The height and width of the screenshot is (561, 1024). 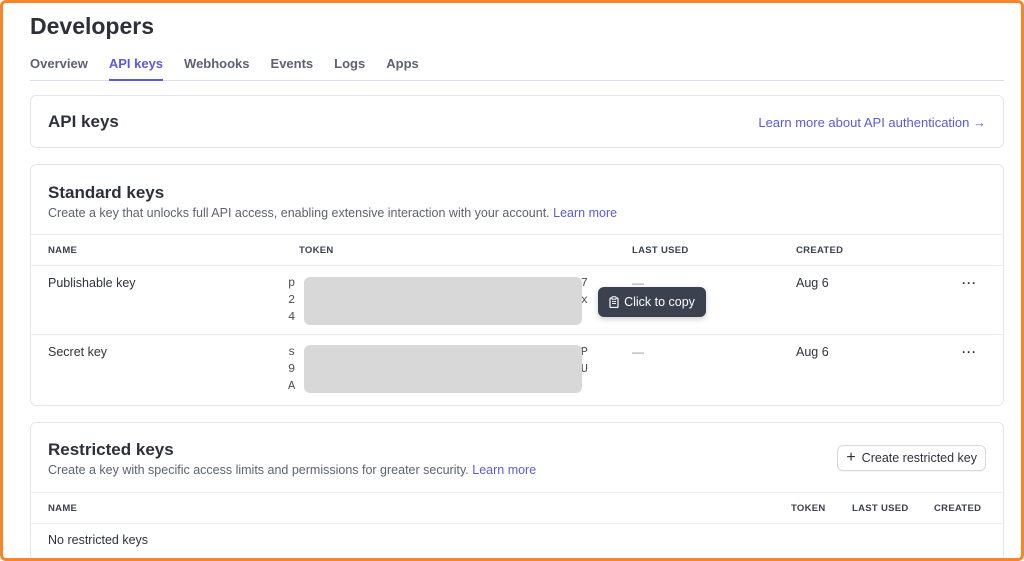 I want to click on token-char: 9, so click(x=292, y=369).